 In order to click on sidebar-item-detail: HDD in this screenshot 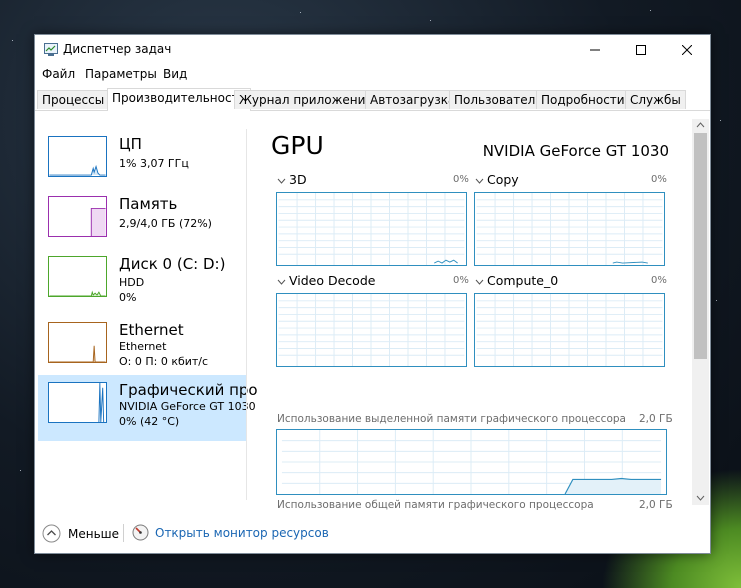, I will do `click(132, 282)`.